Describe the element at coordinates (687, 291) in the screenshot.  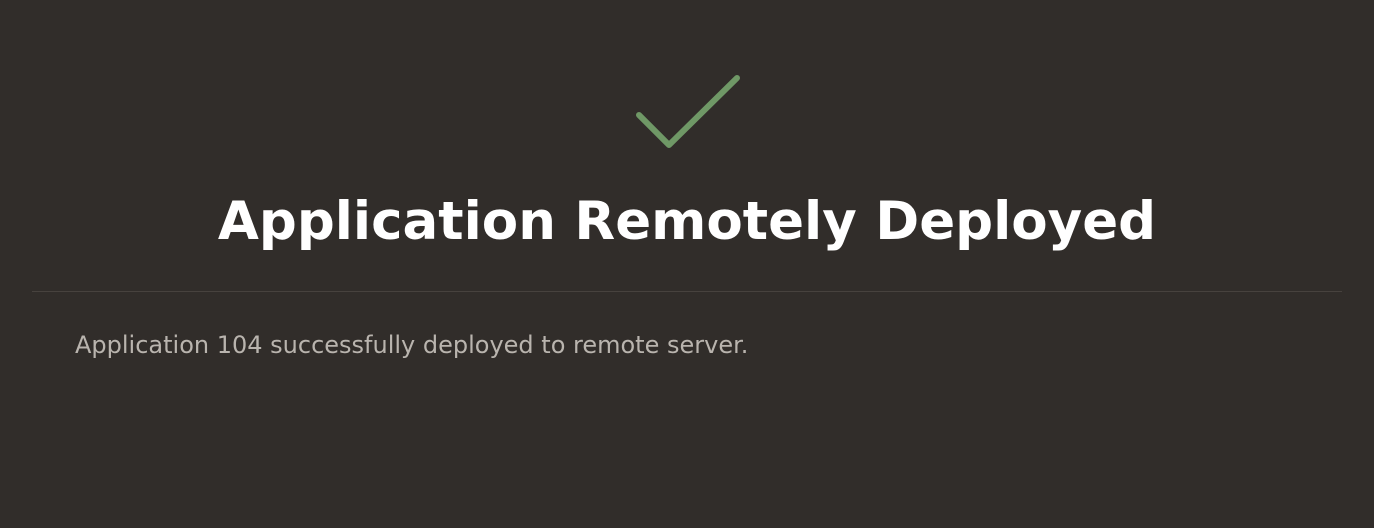
I see `section-divider` at that location.